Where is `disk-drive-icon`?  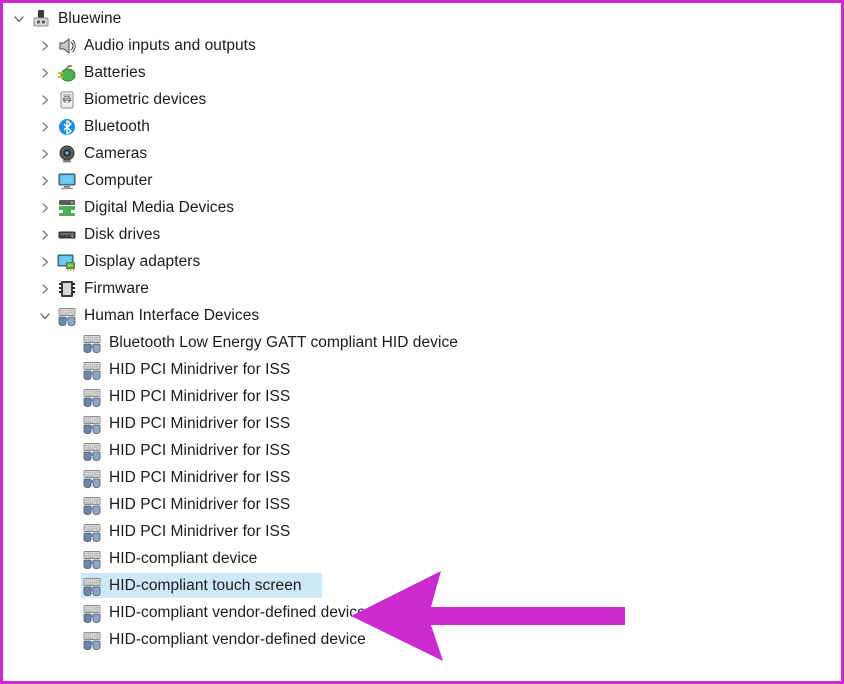
disk-drive-icon is located at coordinates (67, 235).